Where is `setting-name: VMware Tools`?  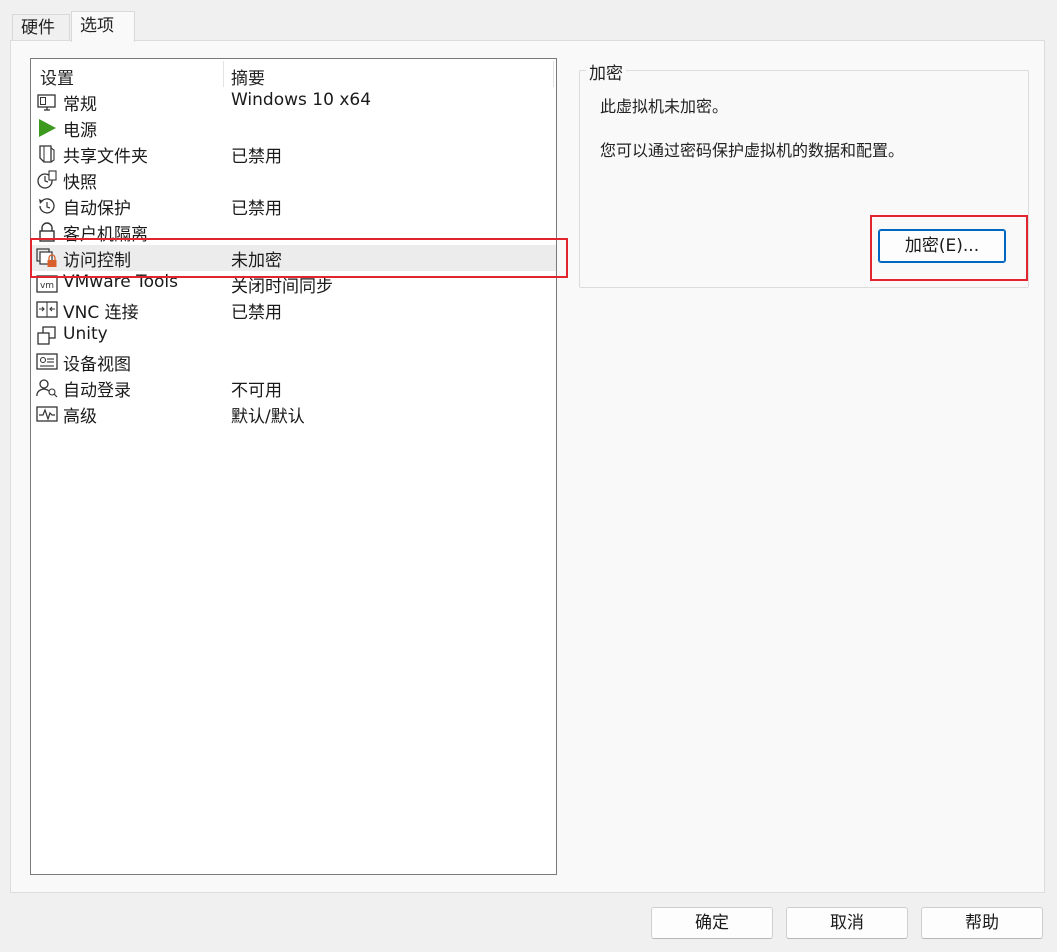
setting-name: VMware Tools is located at coordinates (120, 282).